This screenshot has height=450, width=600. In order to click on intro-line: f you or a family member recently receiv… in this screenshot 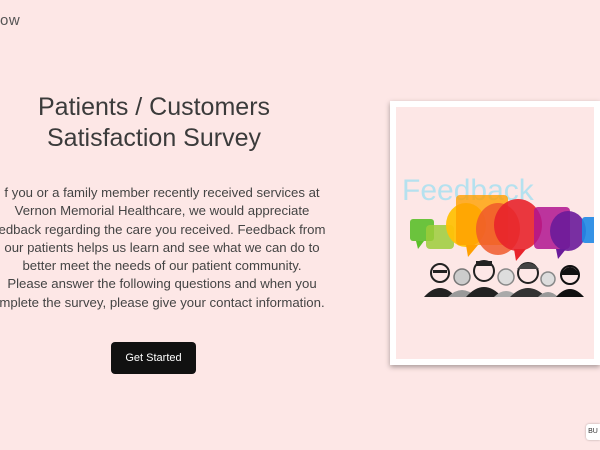, I will do `click(162, 192)`.